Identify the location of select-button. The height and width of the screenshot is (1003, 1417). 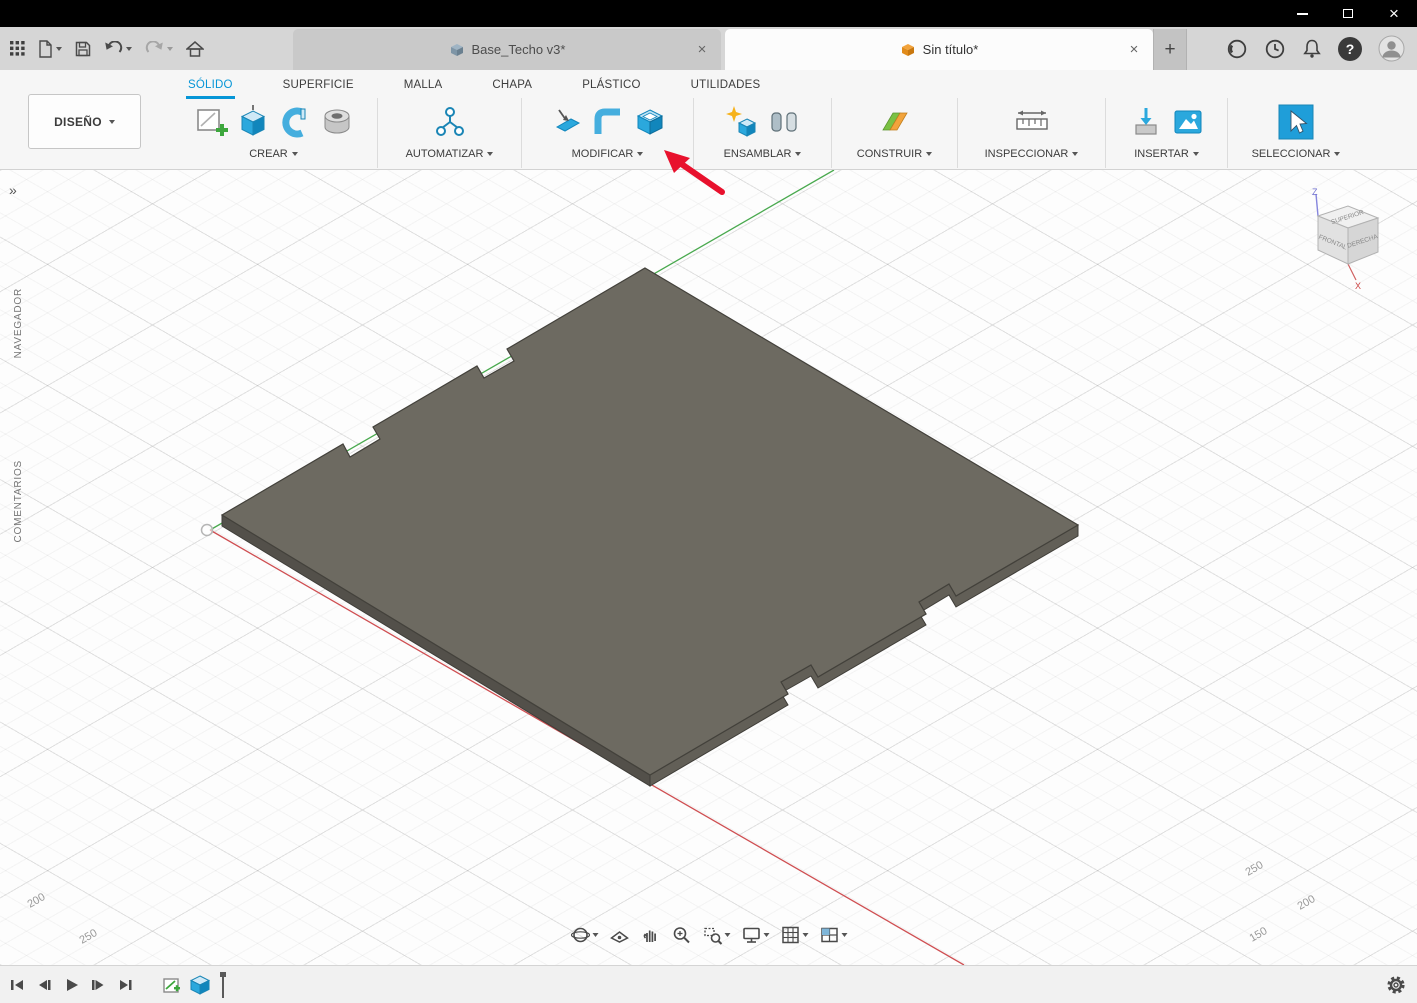
(1296, 122).